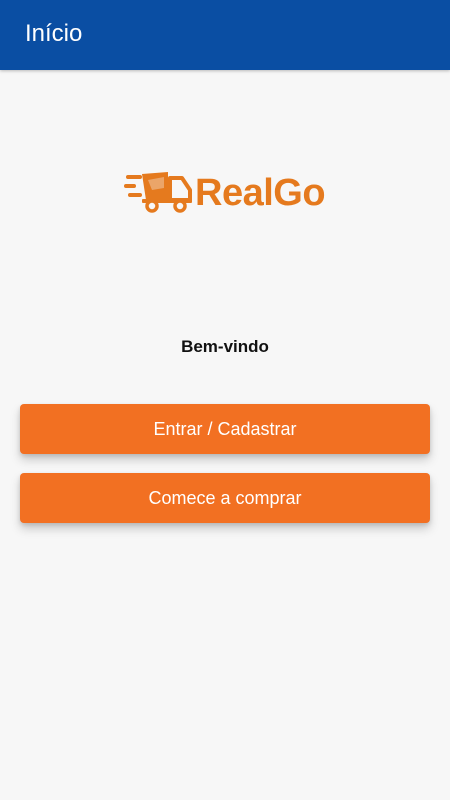  What do you see at coordinates (225, 498) in the screenshot?
I see `start-shopping-button: Comece a comprar` at bounding box center [225, 498].